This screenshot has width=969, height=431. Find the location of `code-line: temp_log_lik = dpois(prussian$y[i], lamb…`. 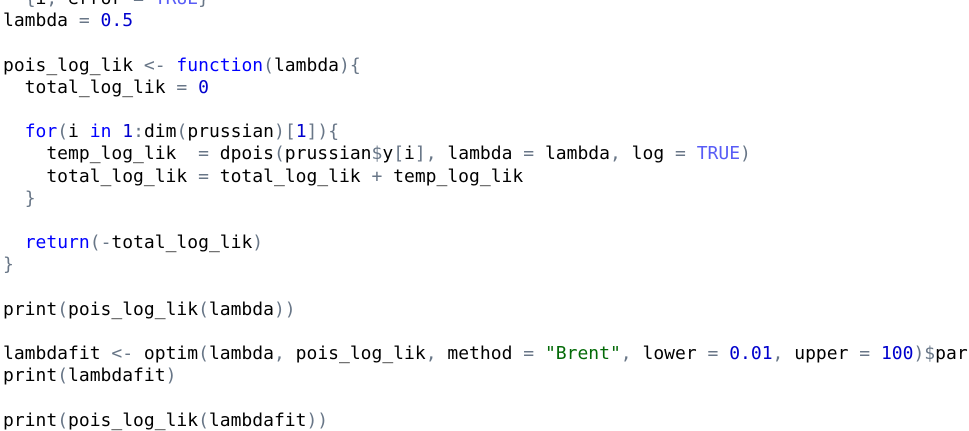

code-line: temp_log_lik = dpois(prussian$y[i], lamb… is located at coordinates (486, 154).